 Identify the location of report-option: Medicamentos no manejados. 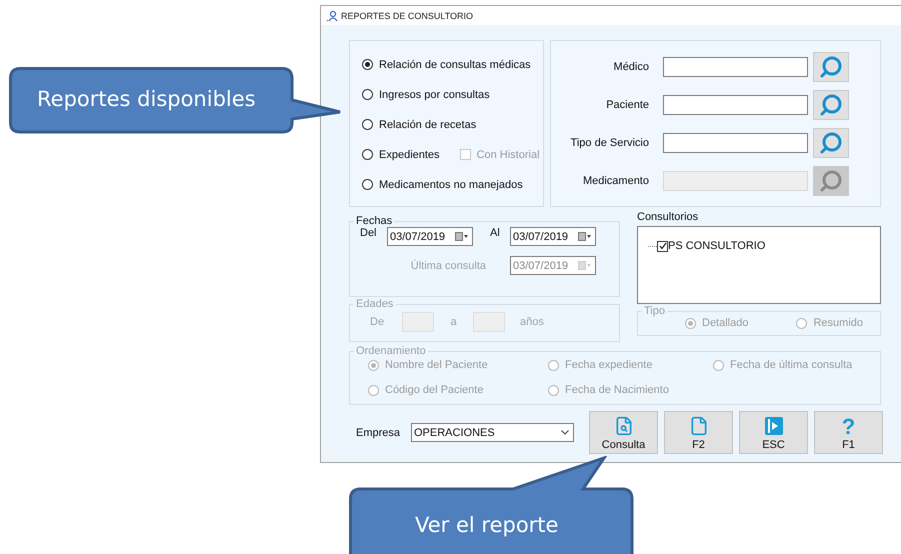
(442, 184).